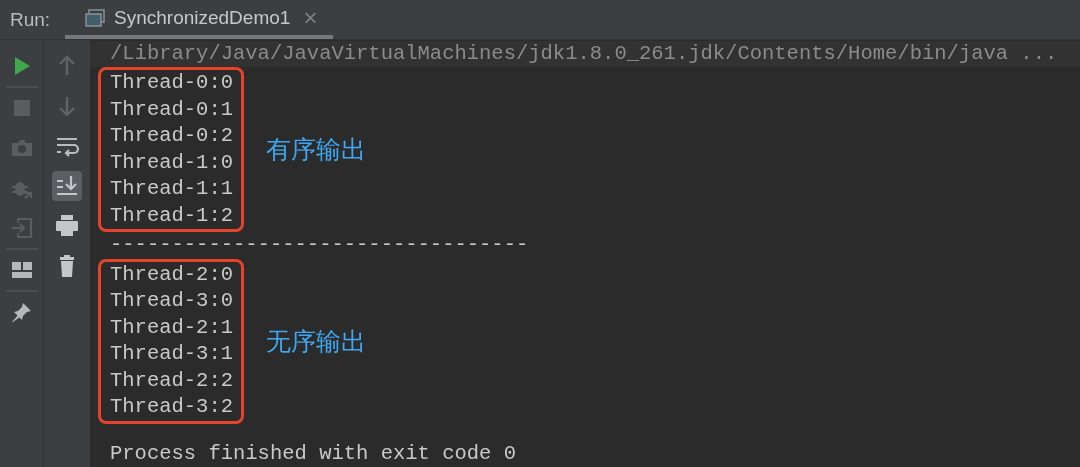  Describe the element at coordinates (171, 274) in the screenshot. I see `output-line: Thread-2:0` at that location.